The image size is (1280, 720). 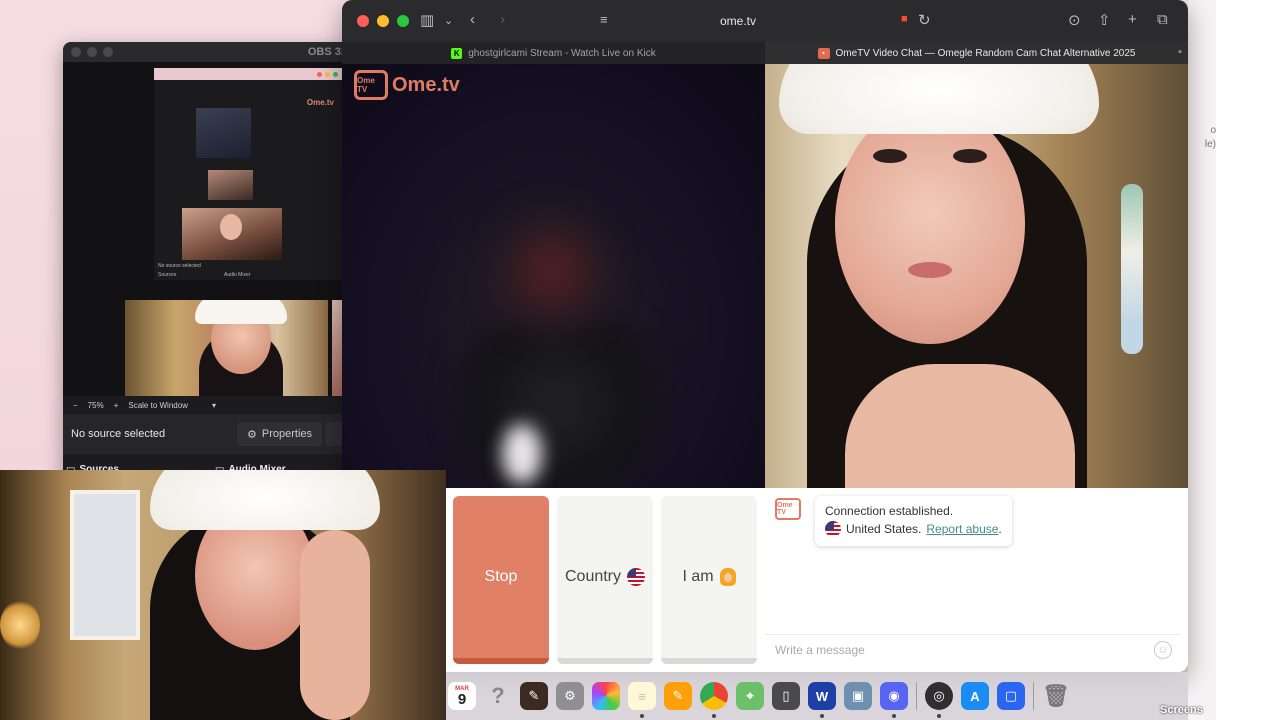 I want to click on kick-icon: K, so click(x=457, y=53).